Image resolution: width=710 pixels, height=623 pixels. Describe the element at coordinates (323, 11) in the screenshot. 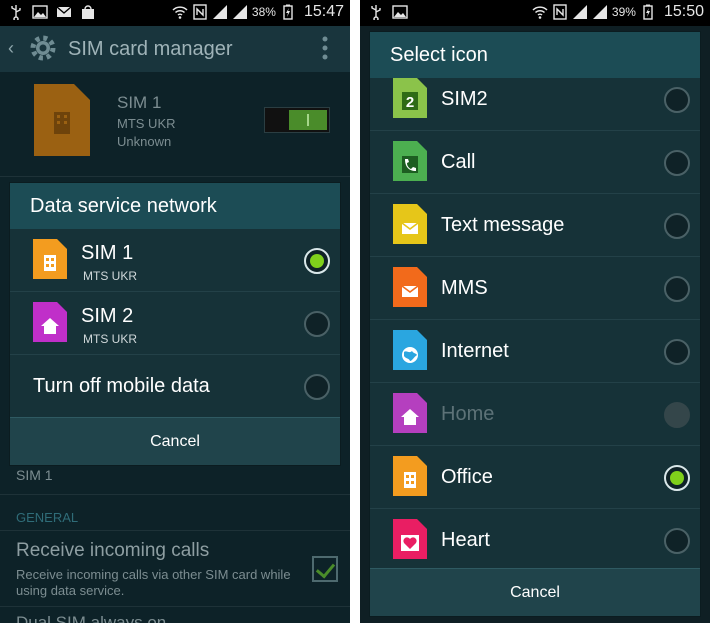

I see `clock: 15:47` at that location.